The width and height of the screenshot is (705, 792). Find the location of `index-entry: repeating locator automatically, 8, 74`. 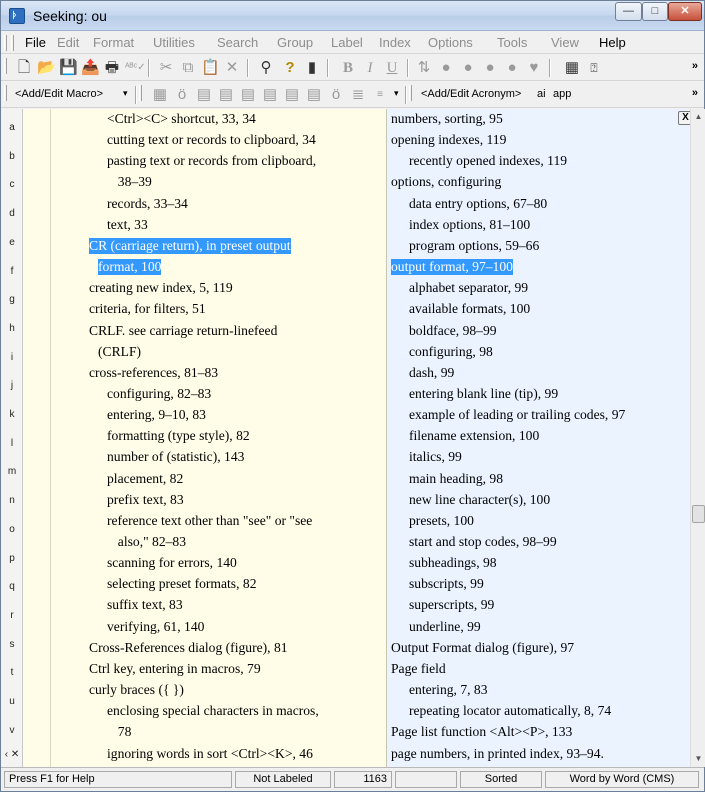

index-entry: repeating locator automatically, 8, 74 is located at coordinates (510, 711).